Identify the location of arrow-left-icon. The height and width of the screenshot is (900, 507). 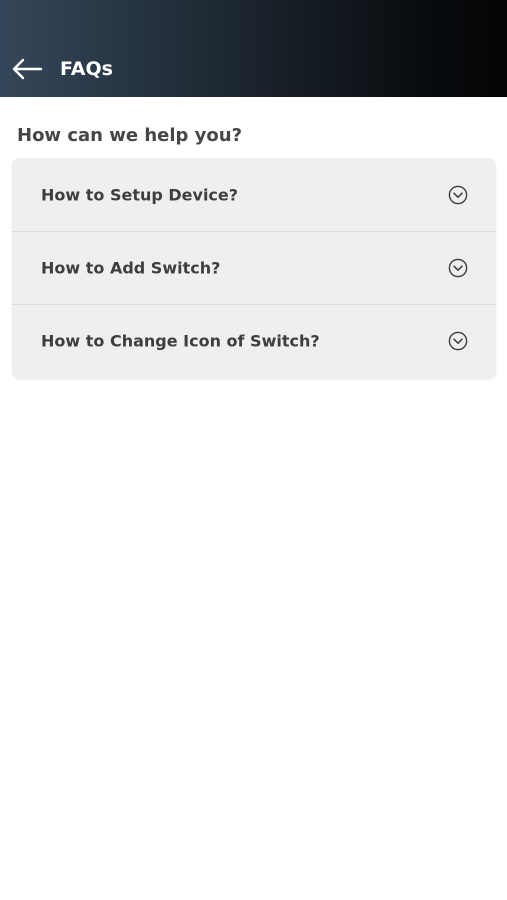
(27, 69).